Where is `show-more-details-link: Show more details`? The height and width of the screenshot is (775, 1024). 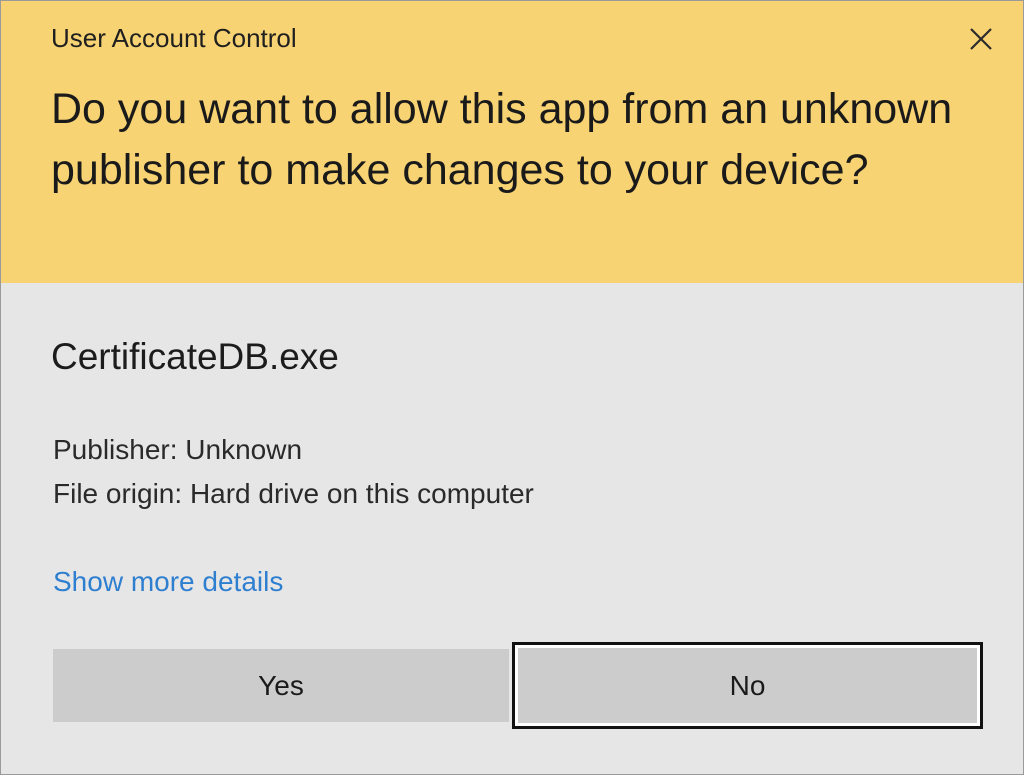 show-more-details-link: Show more details is located at coordinates (168, 582).